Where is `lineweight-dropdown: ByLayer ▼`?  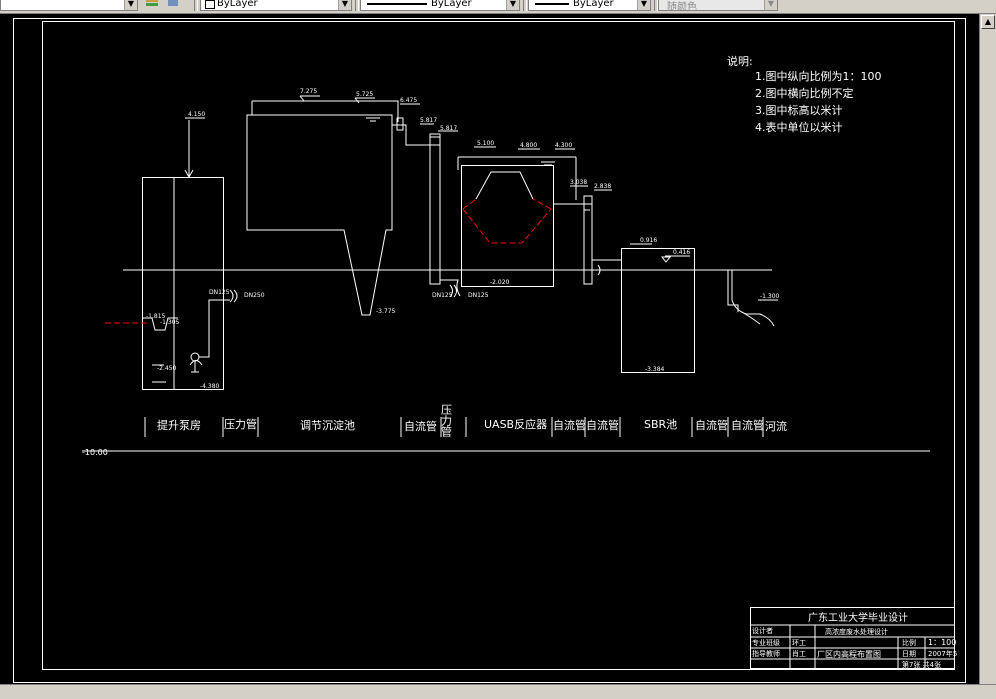
lineweight-dropdown: ByLayer ▼ is located at coordinates (589, 5).